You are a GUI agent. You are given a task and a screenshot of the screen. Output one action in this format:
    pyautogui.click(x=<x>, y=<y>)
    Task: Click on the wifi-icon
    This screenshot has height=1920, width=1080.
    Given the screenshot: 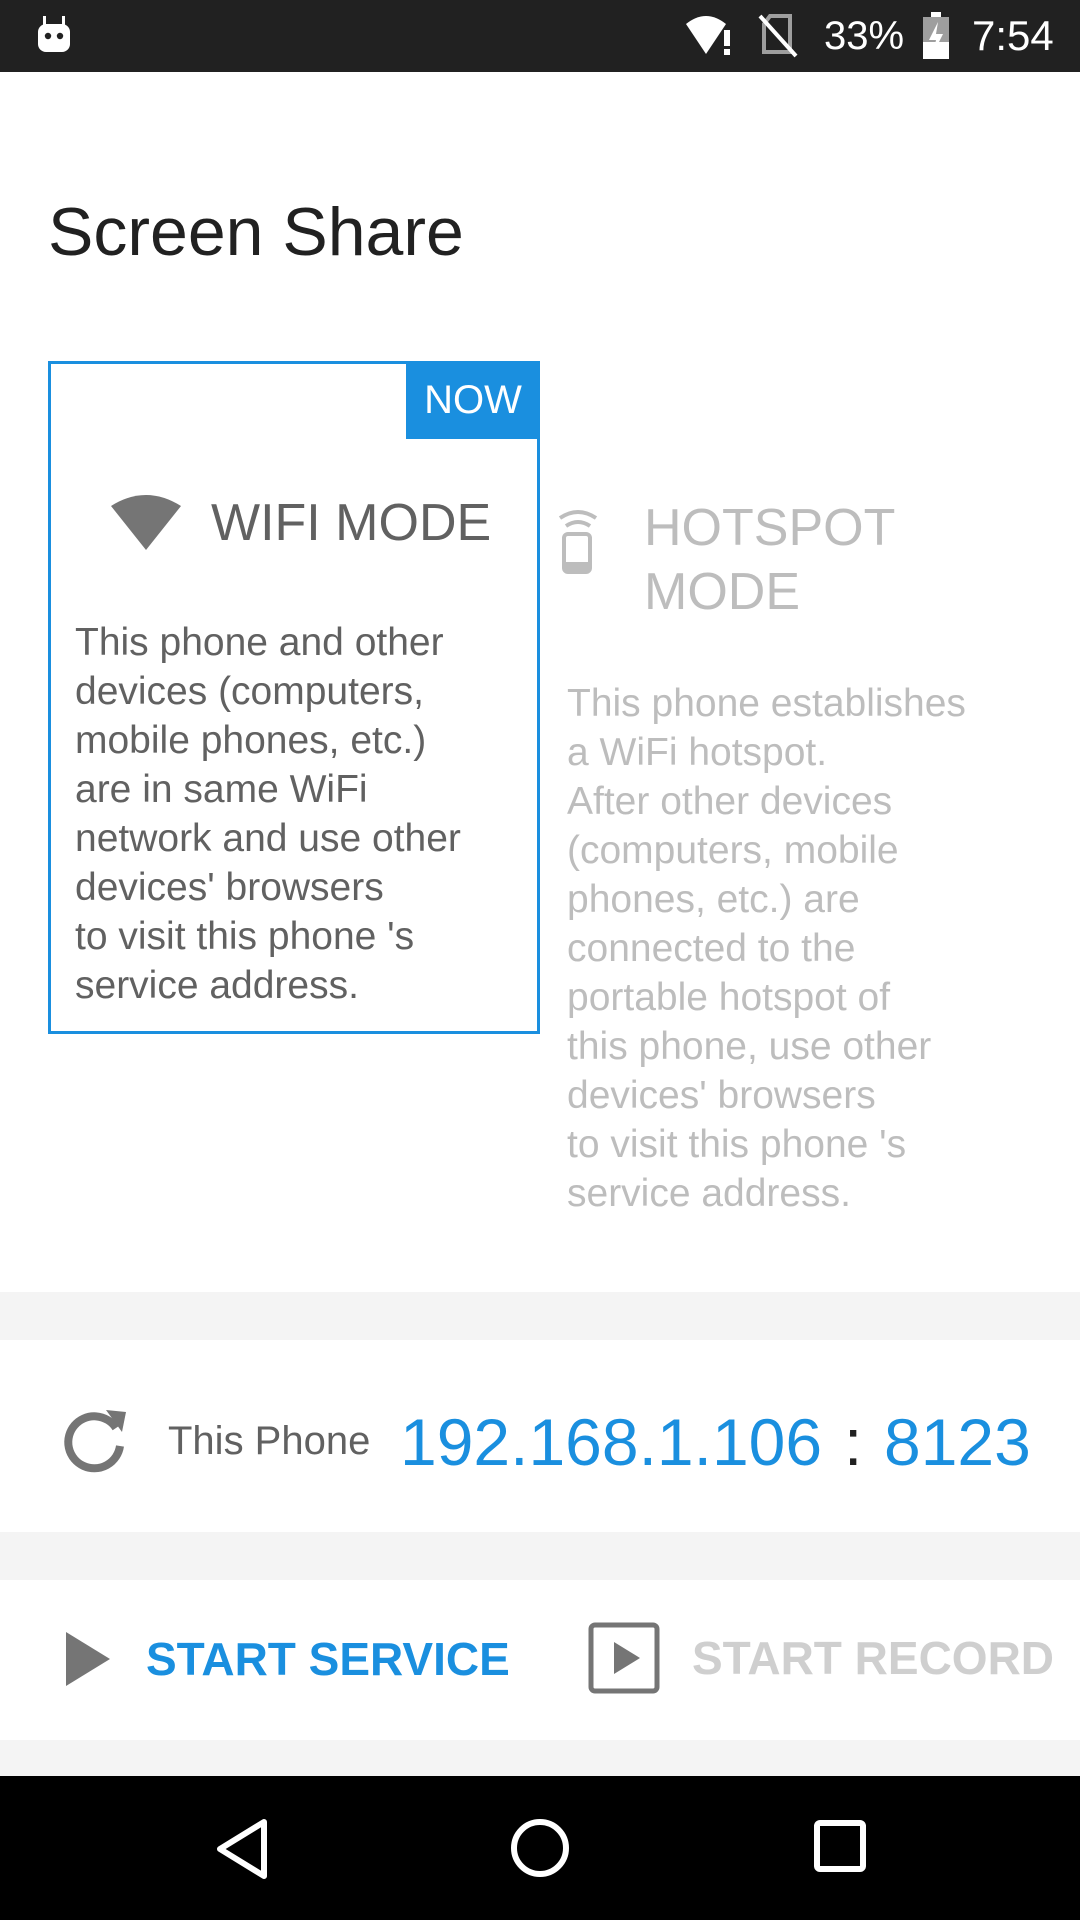 What is the action you would take?
    pyautogui.click(x=146, y=522)
    